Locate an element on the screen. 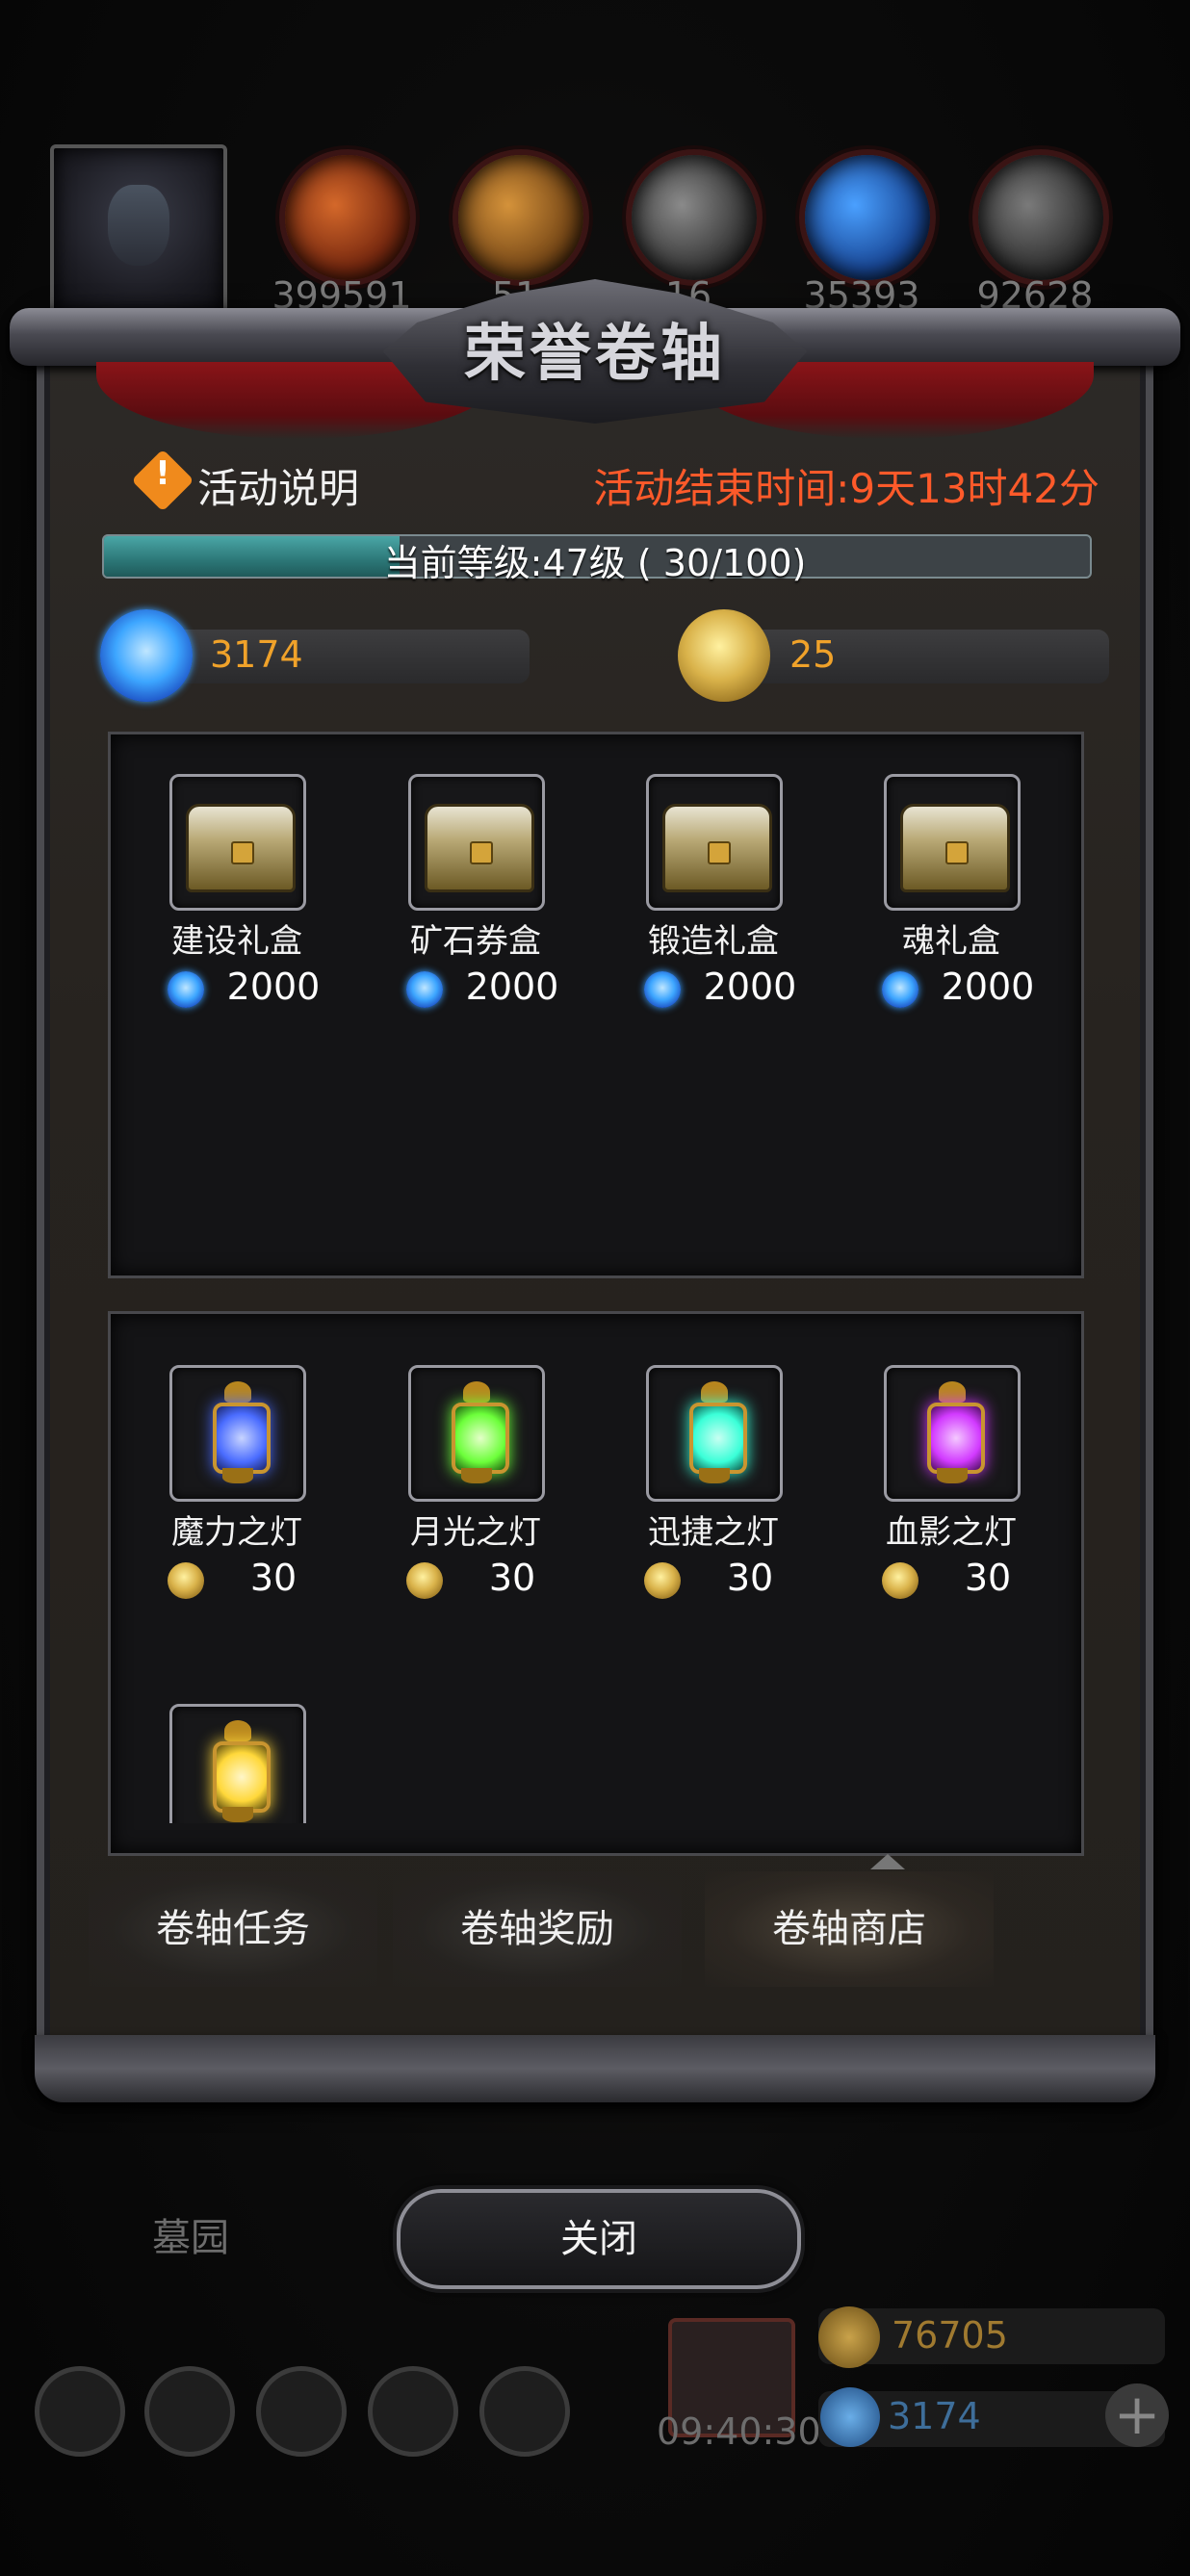 Image resolution: width=1190 pixels, height=2576 pixels. honor-gem-icon is located at coordinates (147, 655).